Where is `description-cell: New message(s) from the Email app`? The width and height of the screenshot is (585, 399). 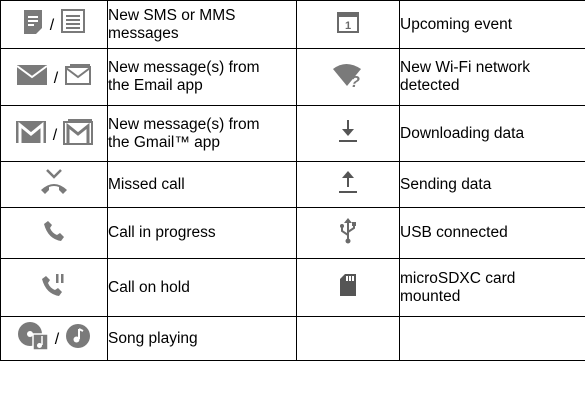
description-cell: New message(s) from the Email app is located at coordinates (202, 77).